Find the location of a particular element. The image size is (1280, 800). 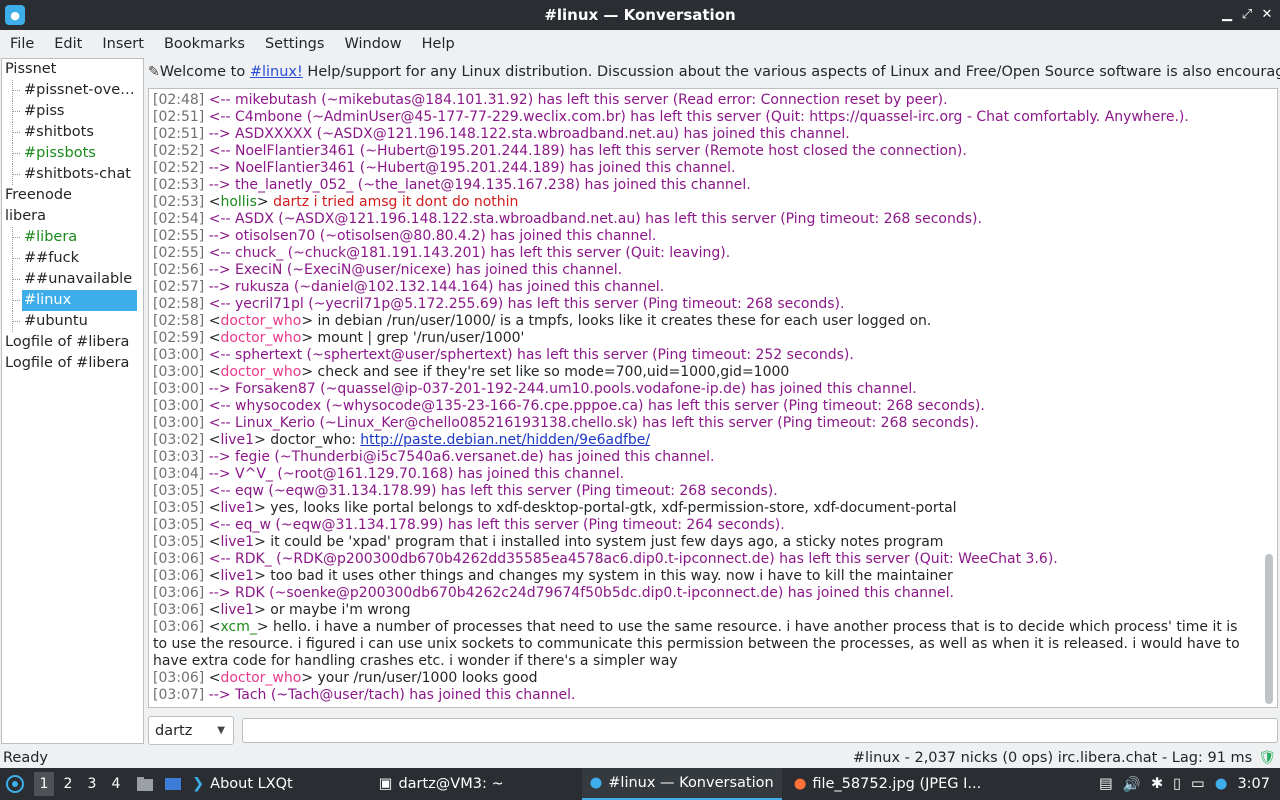

timestamp: [02:51] is located at coordinates (179, 117).